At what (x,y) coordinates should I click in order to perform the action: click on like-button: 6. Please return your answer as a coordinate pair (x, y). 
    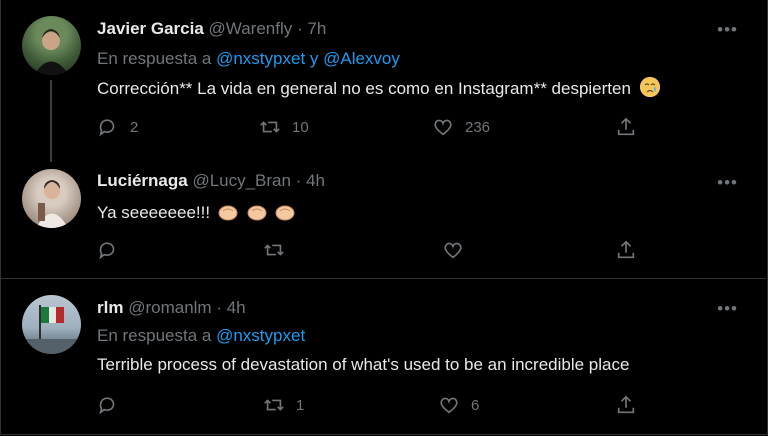
    Looking at the image, I should click on (458, 405).